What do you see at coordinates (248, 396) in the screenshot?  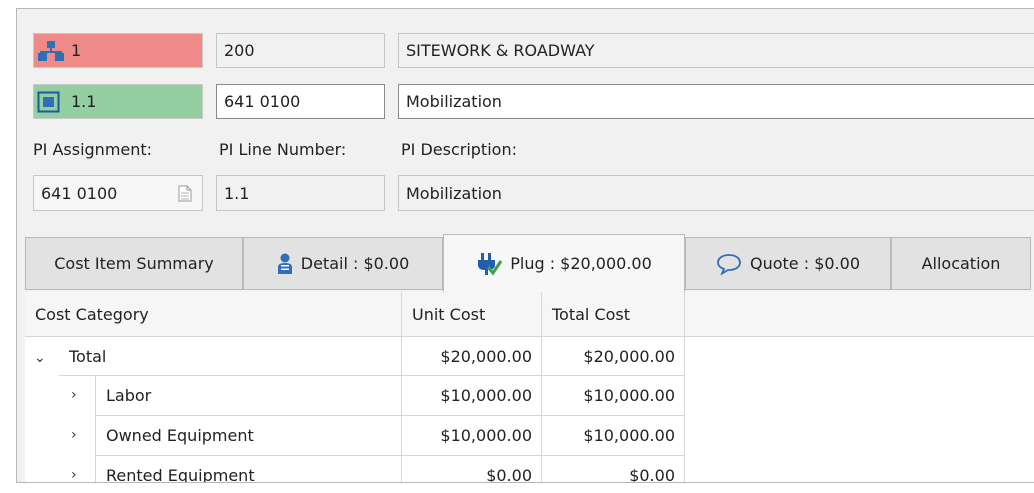 I see `cost-category-cell: Labor` at bounding box center [248, 396].